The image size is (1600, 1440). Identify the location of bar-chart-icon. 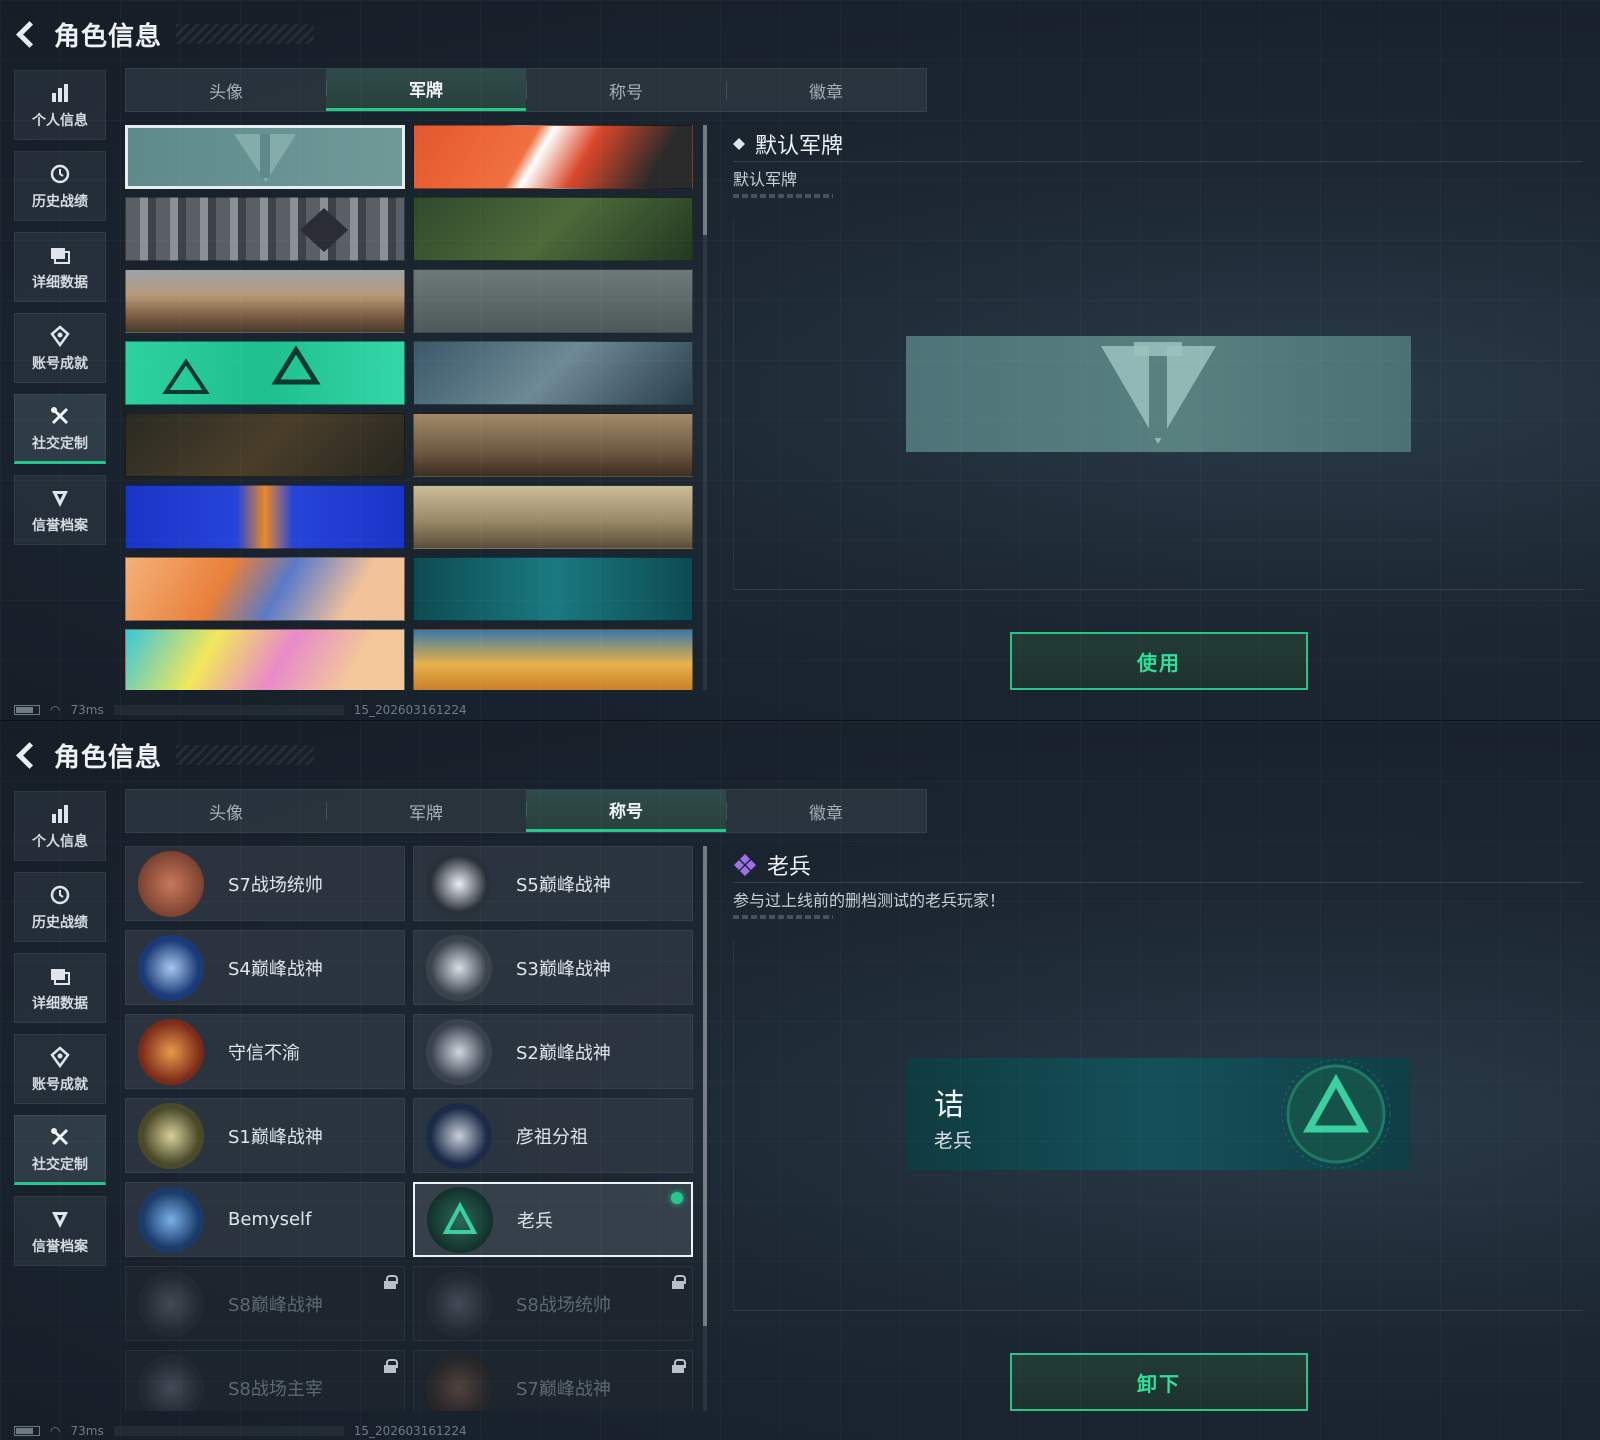
(60, 93).